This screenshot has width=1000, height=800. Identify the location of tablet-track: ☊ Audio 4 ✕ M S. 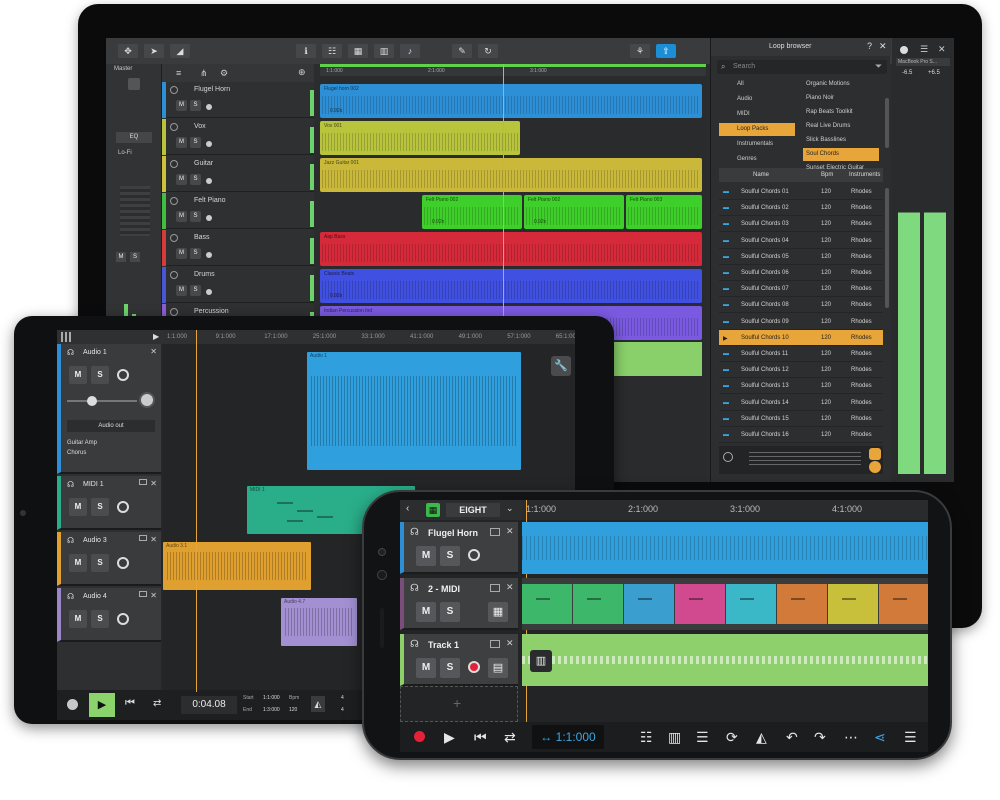
(109, 615).